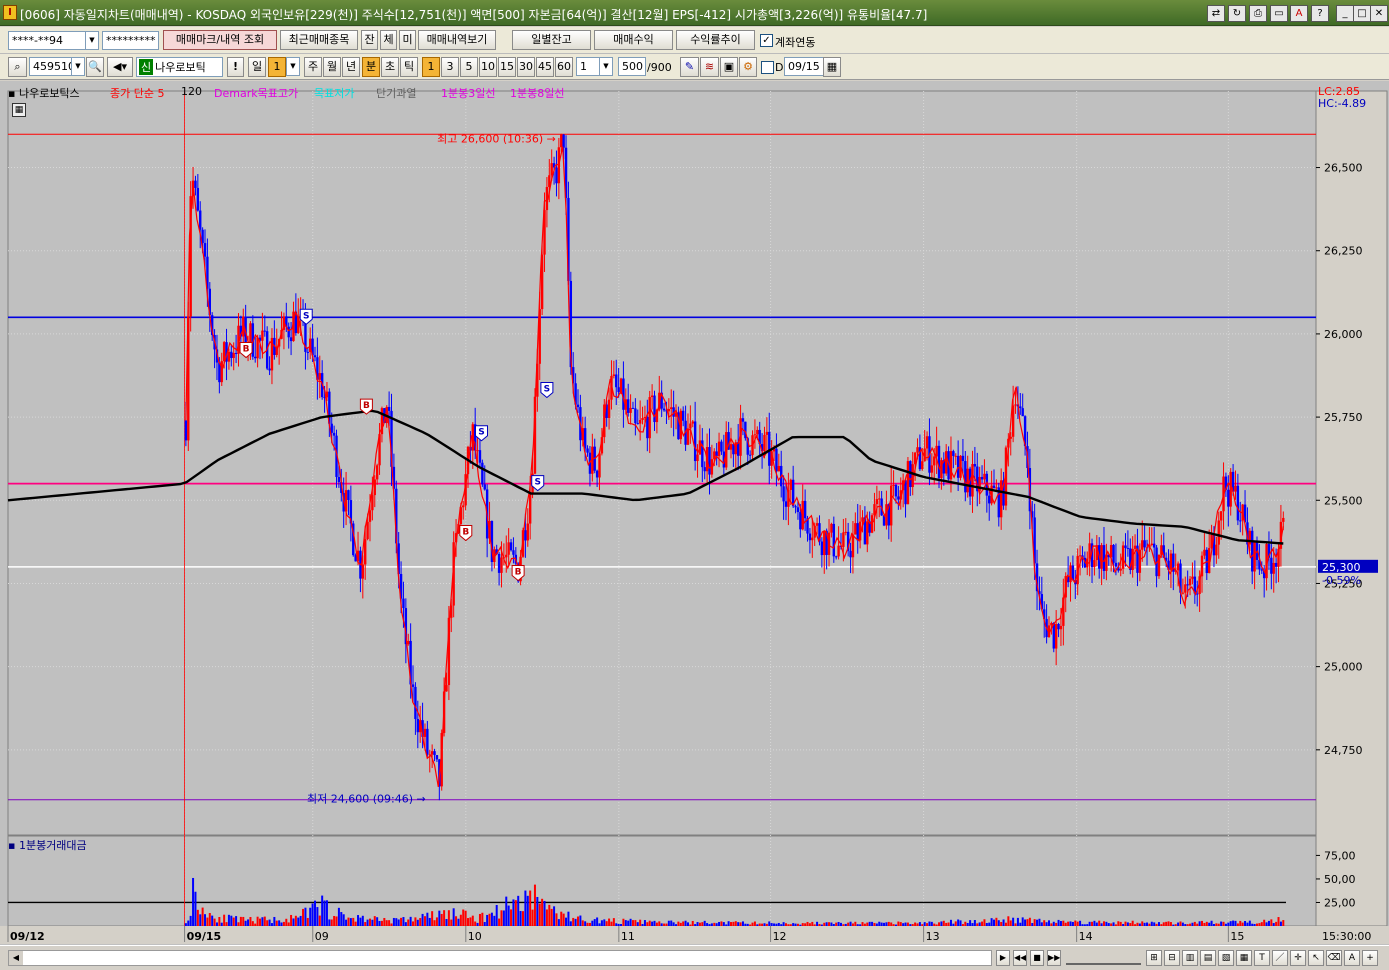 Image resolution: width=1389 pixels, height=970 pixels. What do you see at coordinates (1370, 958) in the screenshot?
I see `plus-icon: +` at bounding box center [1370, 958].